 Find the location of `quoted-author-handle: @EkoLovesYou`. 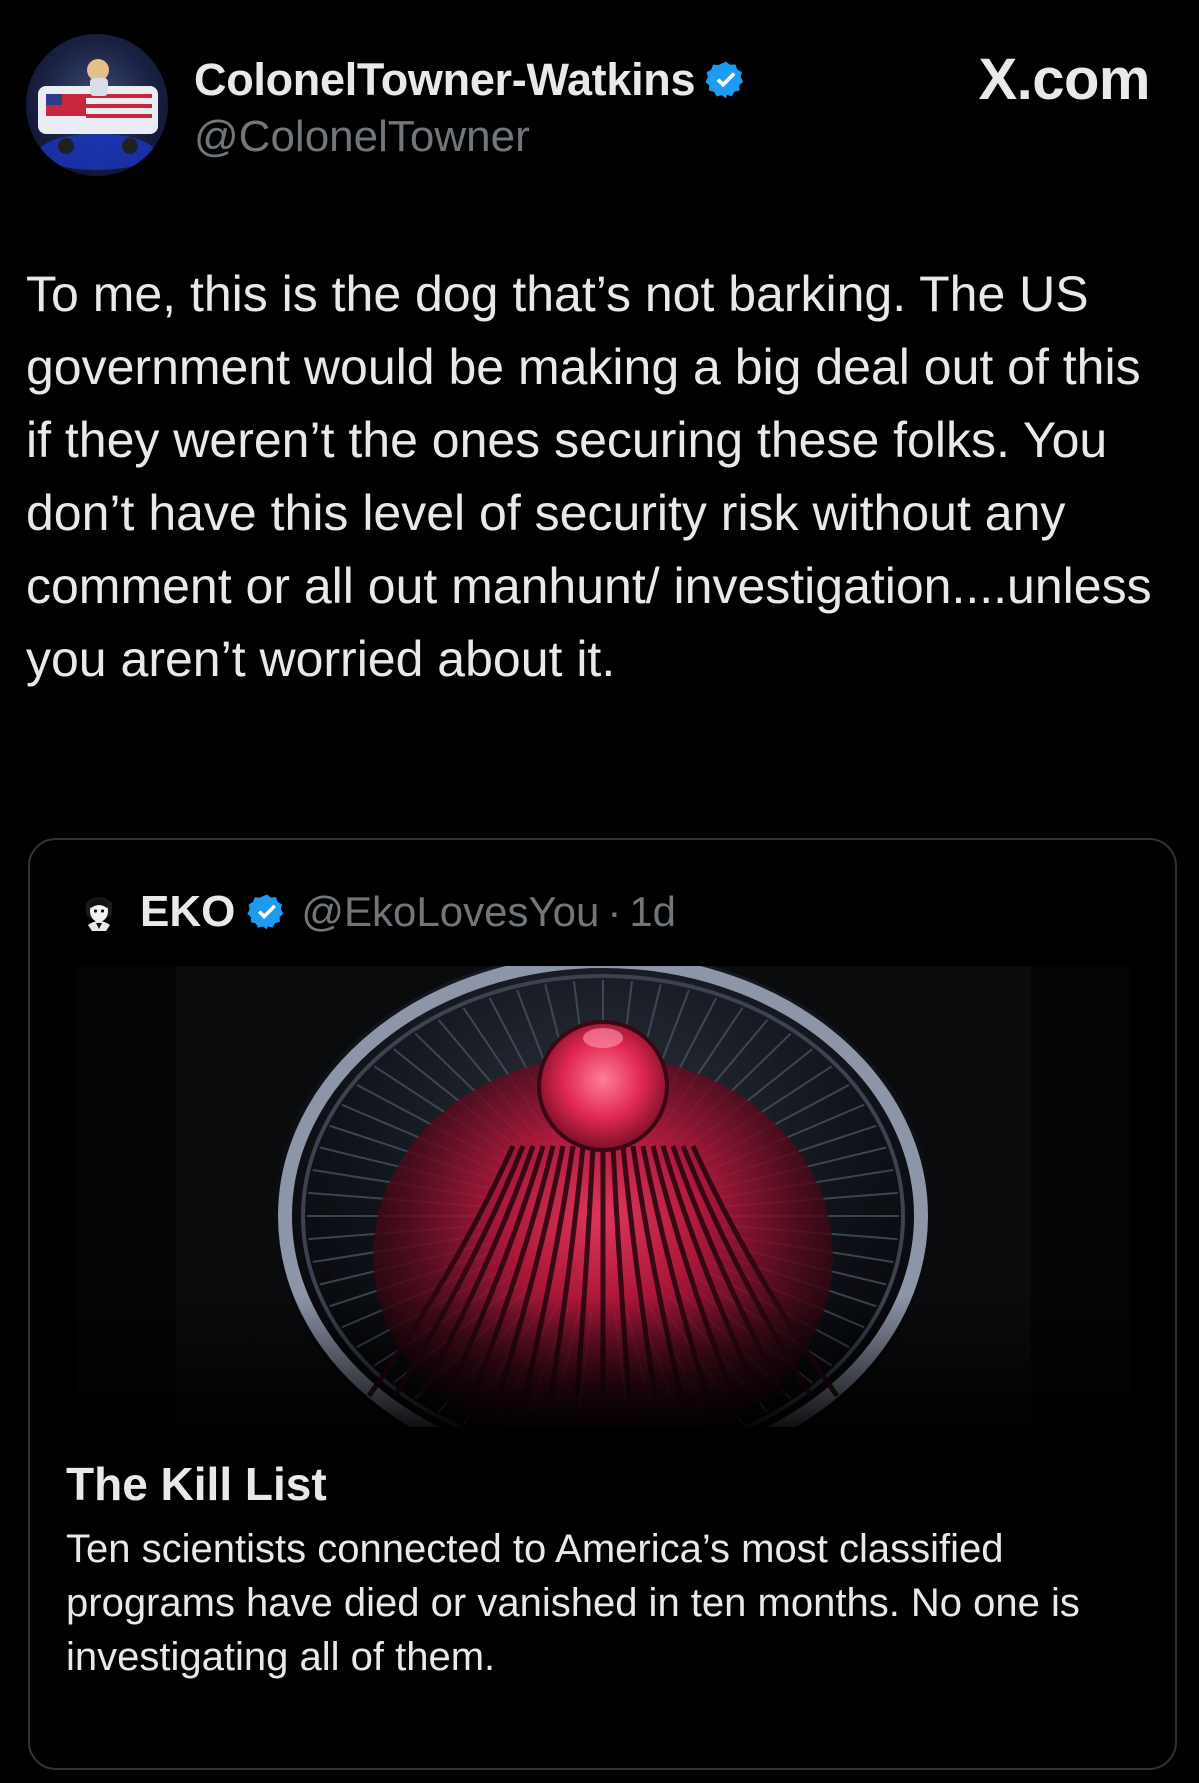

quoted-author-handle: @EkoLovesYou is located at coordinates (450, 912).